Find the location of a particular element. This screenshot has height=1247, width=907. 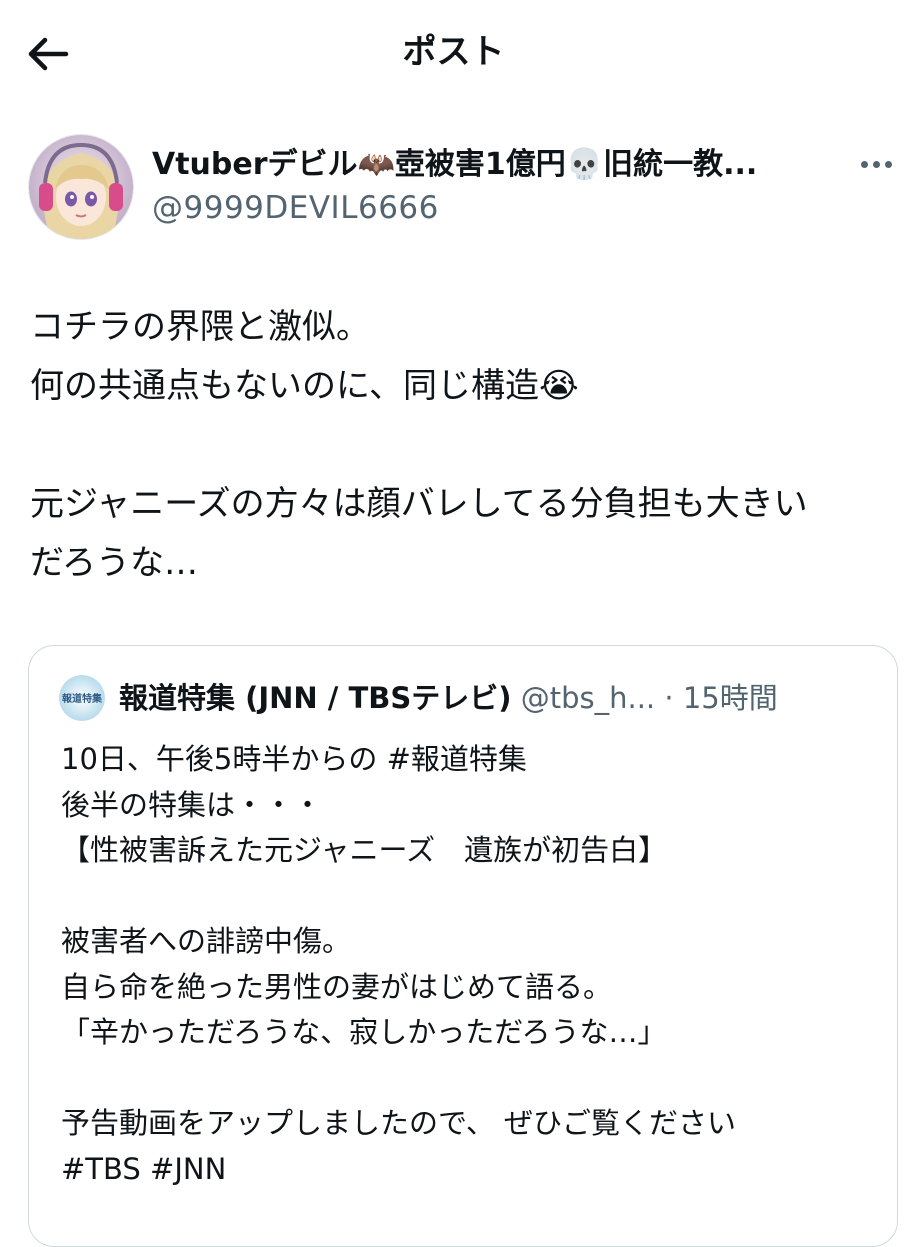

post-text-line: 何の共通点もないのに、同じ構造😭 is located at coordinates (304, 386).